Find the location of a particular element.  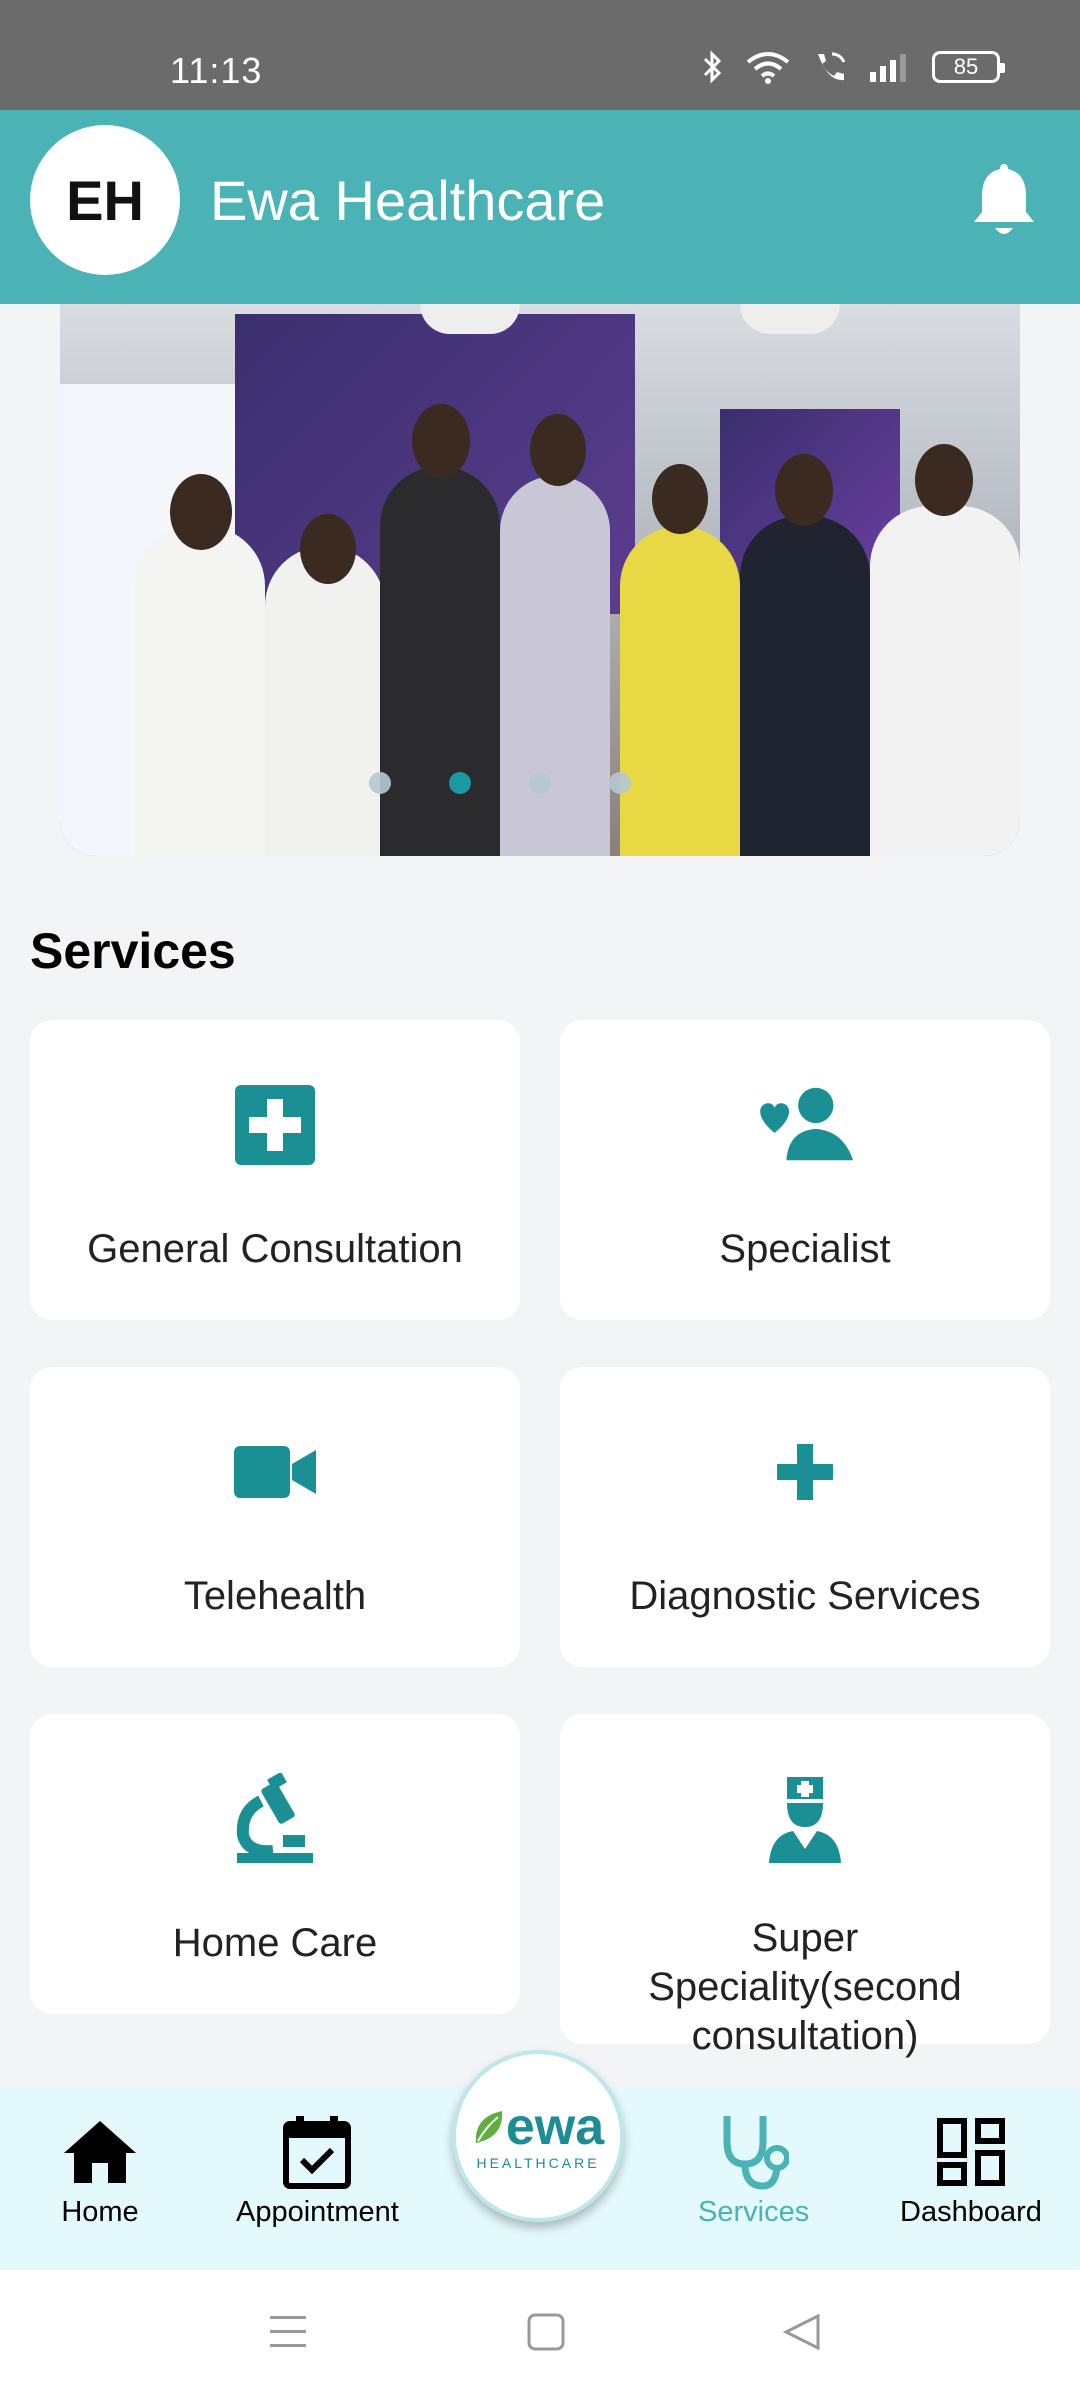

battery-indicator: 85 is located at coordinates (968, 67).